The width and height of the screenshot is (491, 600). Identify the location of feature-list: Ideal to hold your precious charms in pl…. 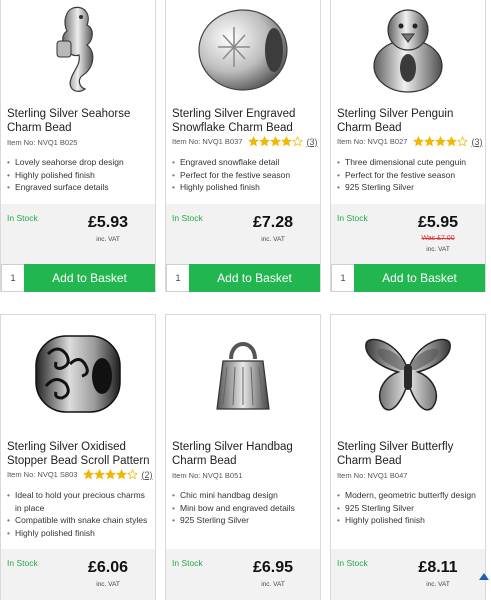
(80, 514).